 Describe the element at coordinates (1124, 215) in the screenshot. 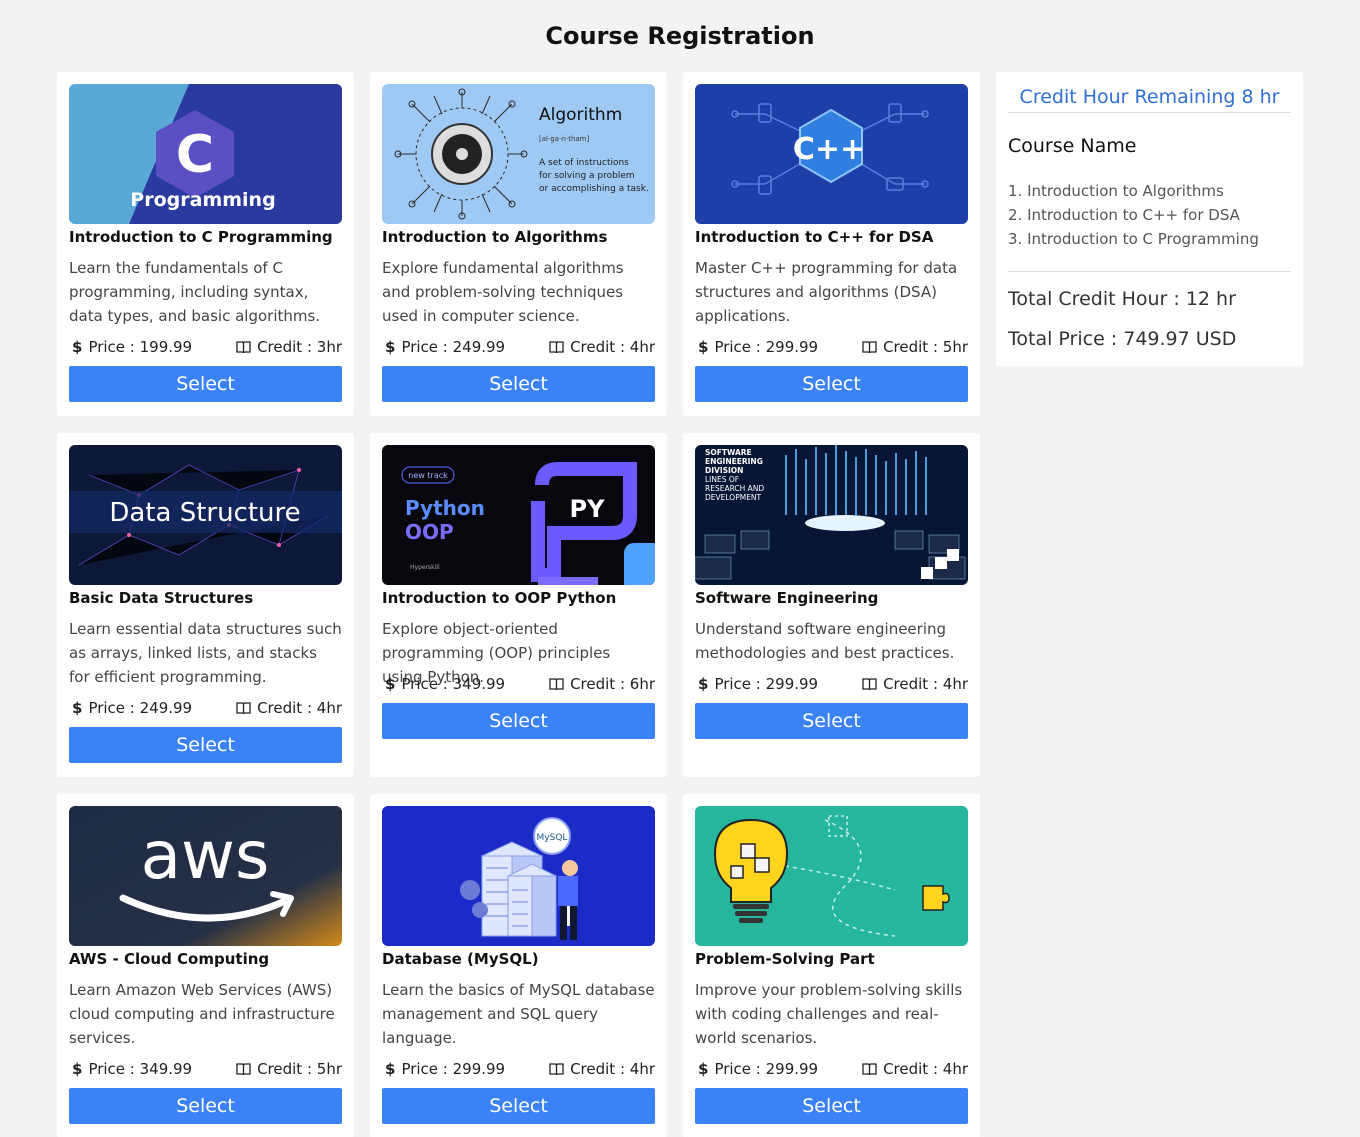

I see `selected-course-item: 2. Introduction to C++ for DSA` at that location.